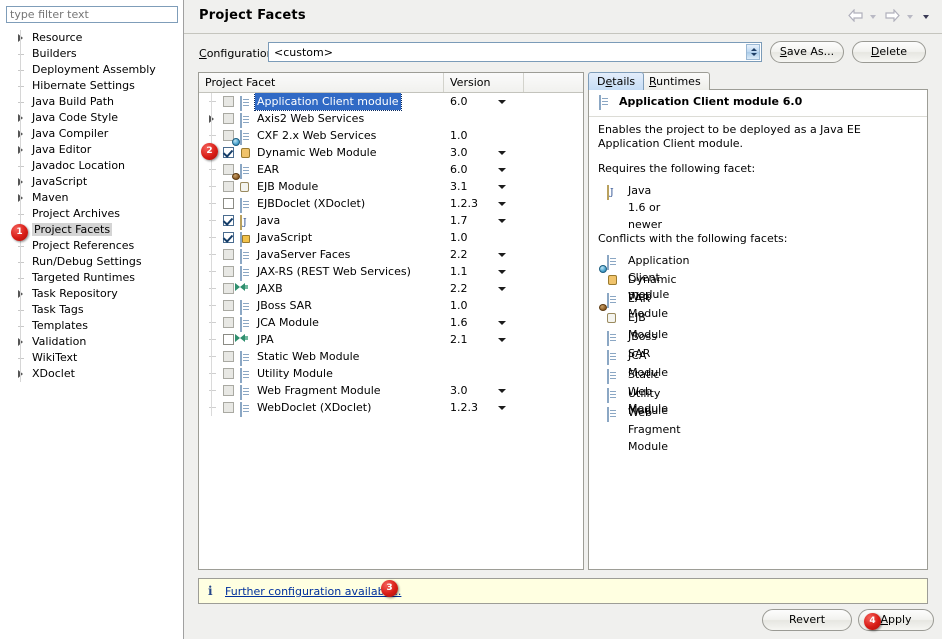  What do you see at coordinates (91, 118) in the screenshot?
I see `sidebar-item-java-code-style: Java Code Style` at bounding box center [91, 118].